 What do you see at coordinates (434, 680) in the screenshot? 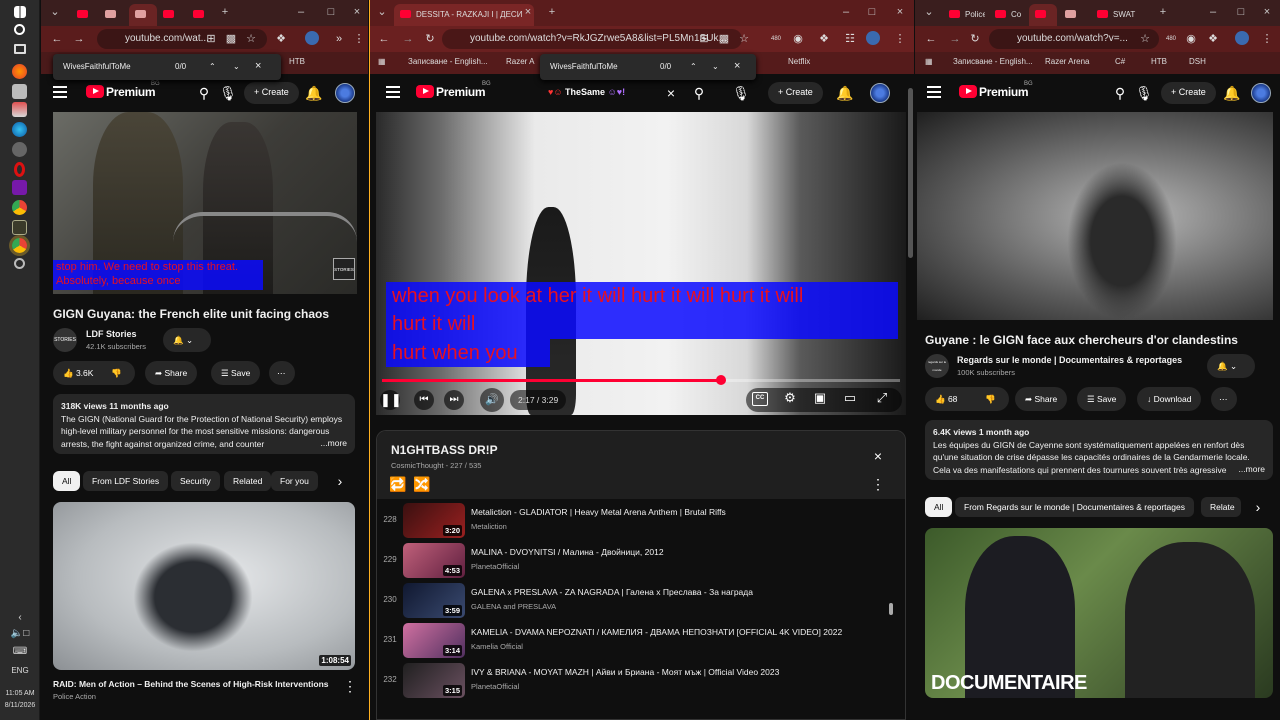
I see `playlist-item-thumbnail: 3:15` at bounding box center [434, 680].